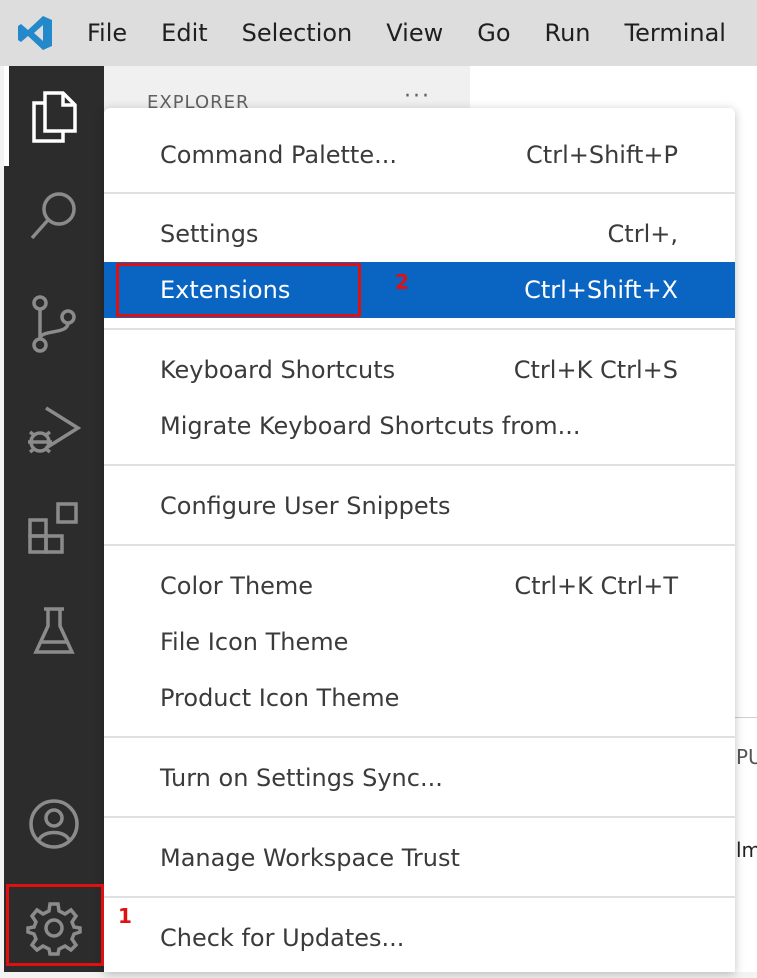 Image resolution: width=757 pixels, height=978 pixels. Describe the element at coordinates (675, 33) in the screenshot. I see `menu-terminal: Terminal` at that location.